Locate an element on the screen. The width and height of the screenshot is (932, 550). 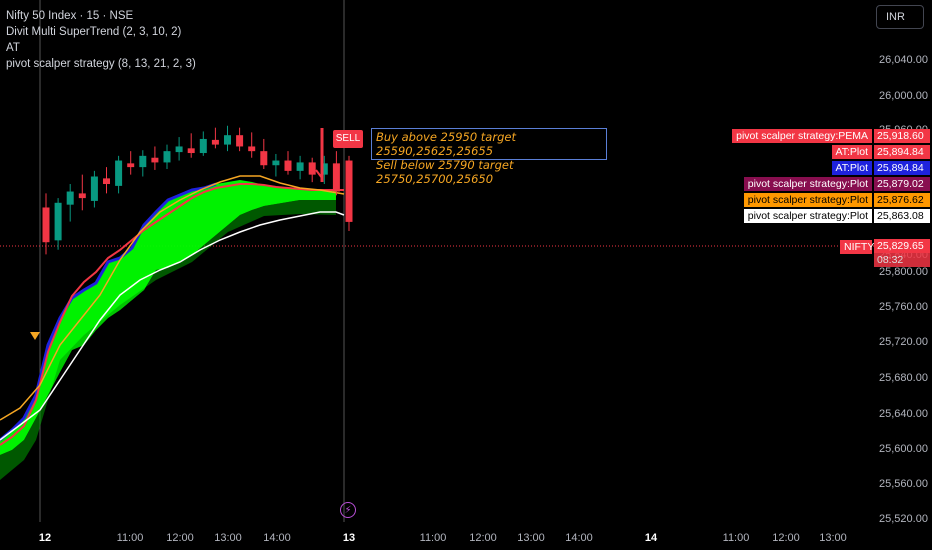
time-axis-tick: 13 is located at coordinates (349, 538).